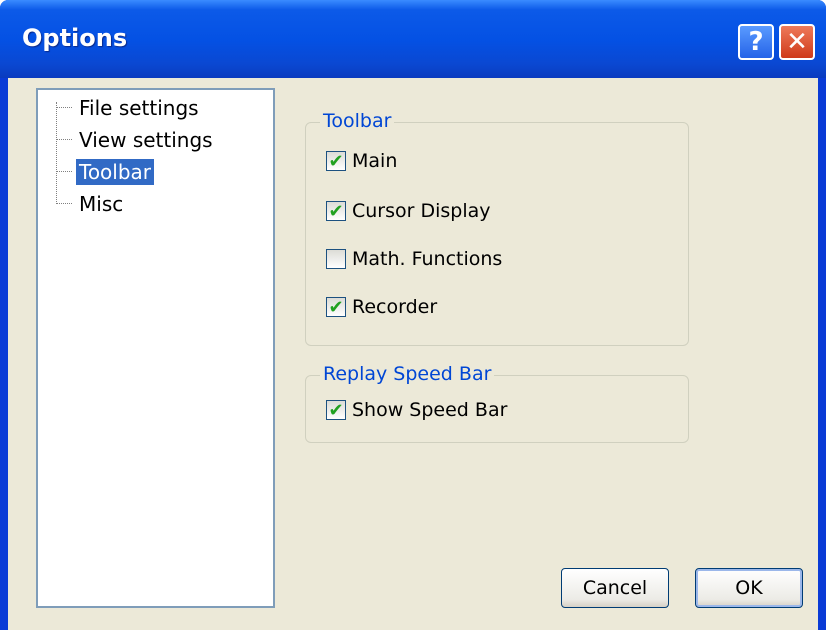 Image resolution: width=826 pixels, height=630 pixels. I want to click on close-icon: ✕, so click(797, 42).